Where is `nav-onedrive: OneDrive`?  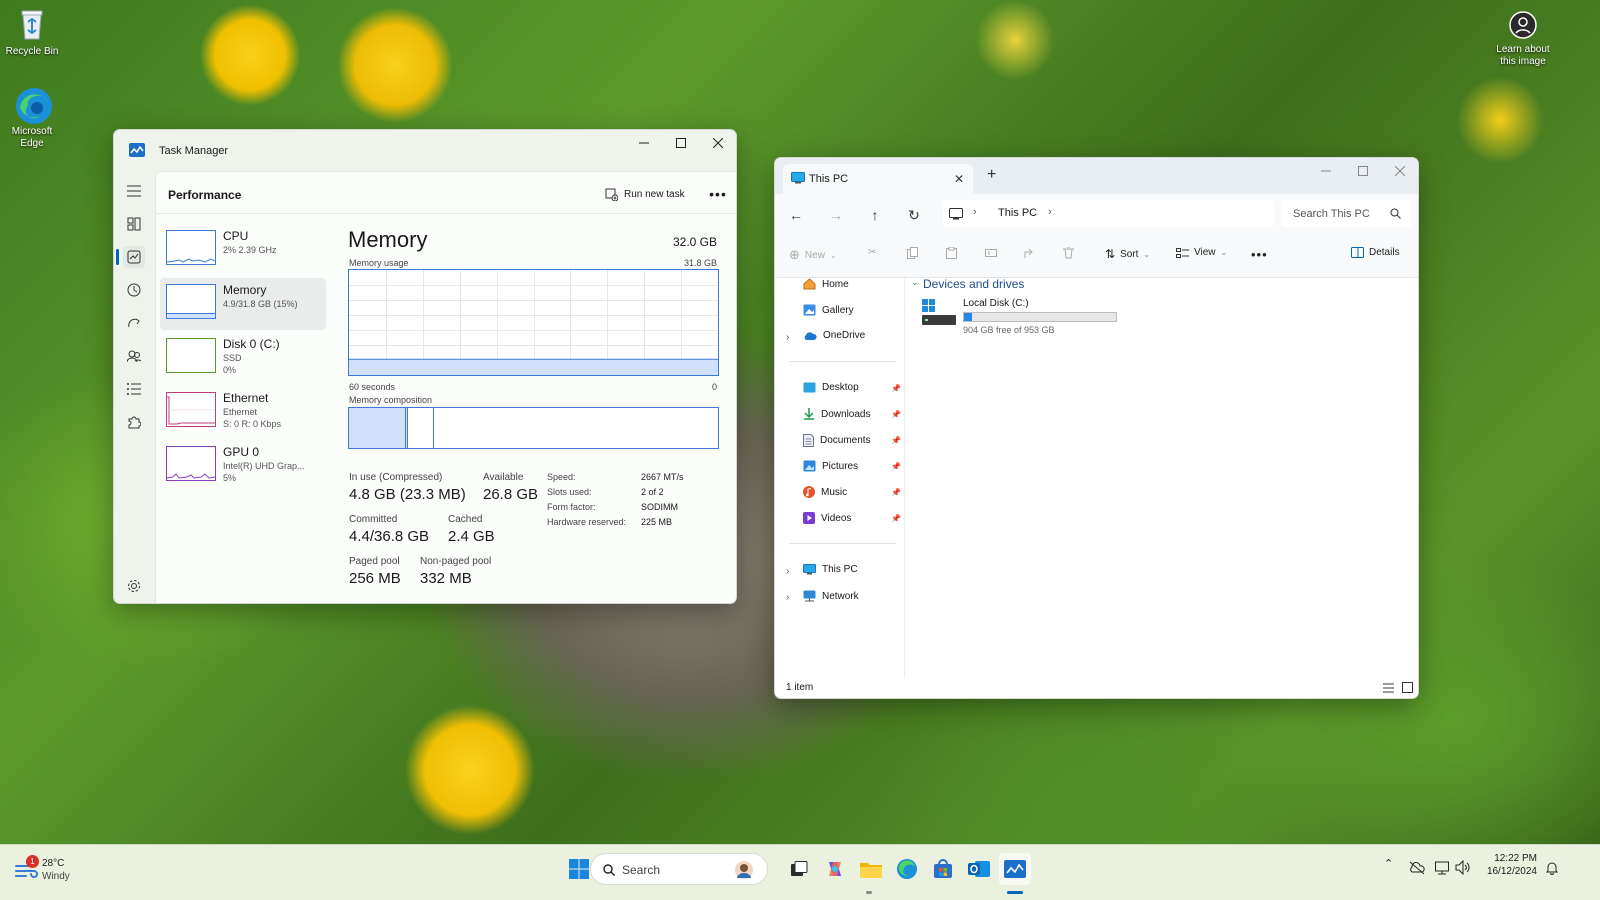 nav-onedrive: OneDrive is located at coordinates (834, 335).